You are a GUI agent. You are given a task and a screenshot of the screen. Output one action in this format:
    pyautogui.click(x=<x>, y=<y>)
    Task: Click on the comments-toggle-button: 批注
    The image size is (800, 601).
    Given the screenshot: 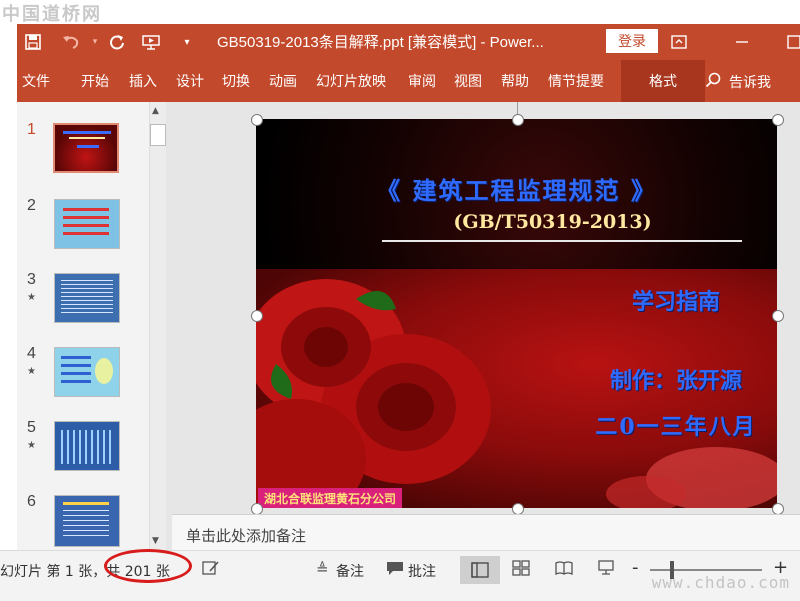 What is the action you would take?
    pyautogui.click(x=422, y=571)
    